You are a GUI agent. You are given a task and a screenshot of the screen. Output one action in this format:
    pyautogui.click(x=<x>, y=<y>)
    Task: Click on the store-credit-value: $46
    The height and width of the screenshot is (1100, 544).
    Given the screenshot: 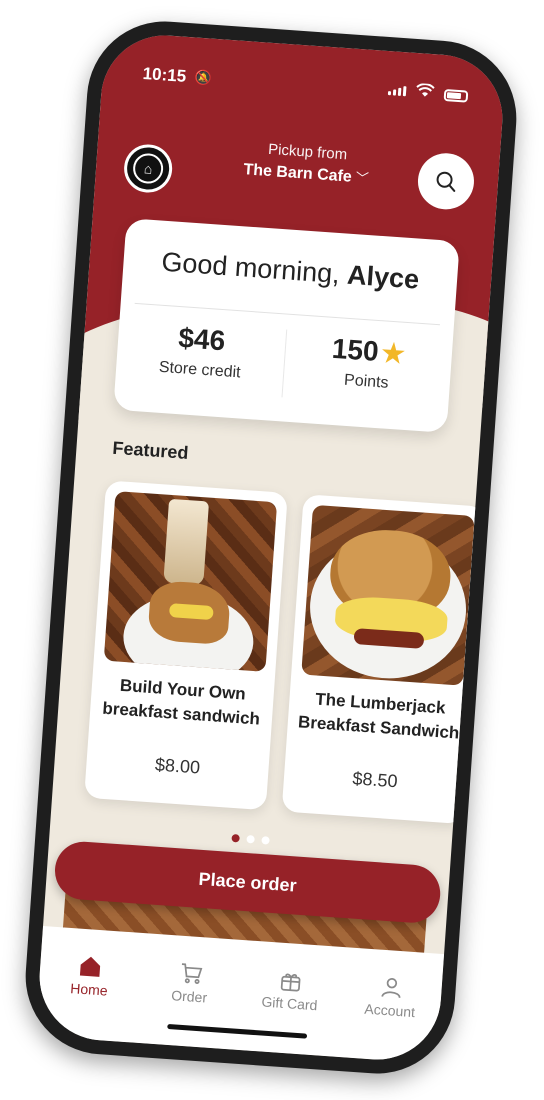 What is the action you would take?
    pyautogui.click(x=202, y=339)
    